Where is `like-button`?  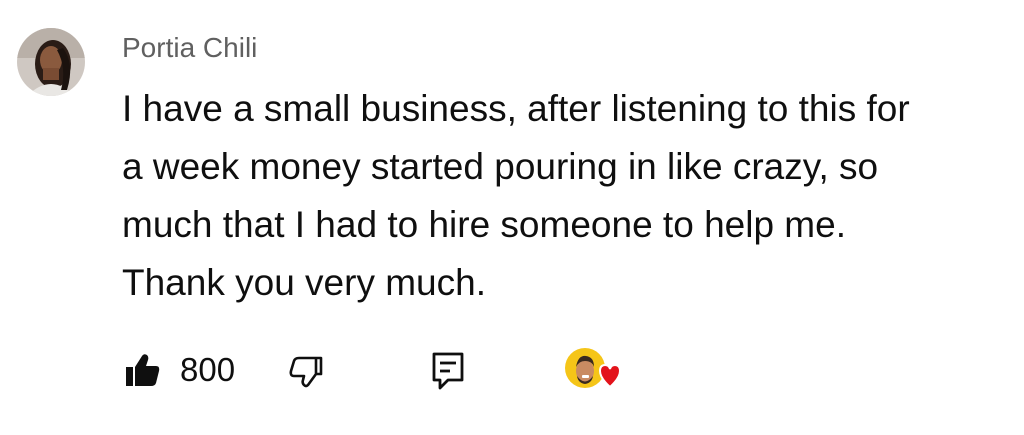 like-button is located at coordinates (142, 370).